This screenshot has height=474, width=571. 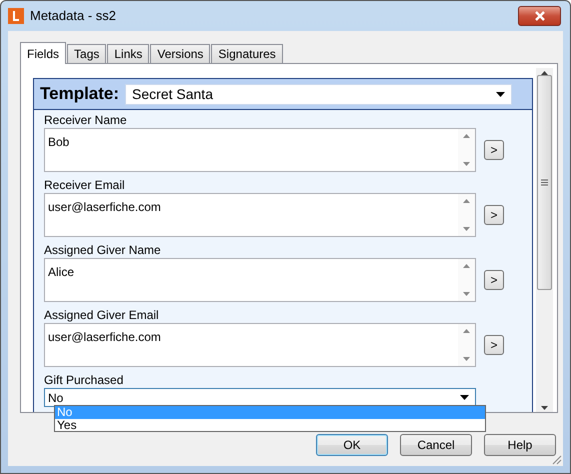 I want to click on tab: Tags, so click(x=86, y=53).